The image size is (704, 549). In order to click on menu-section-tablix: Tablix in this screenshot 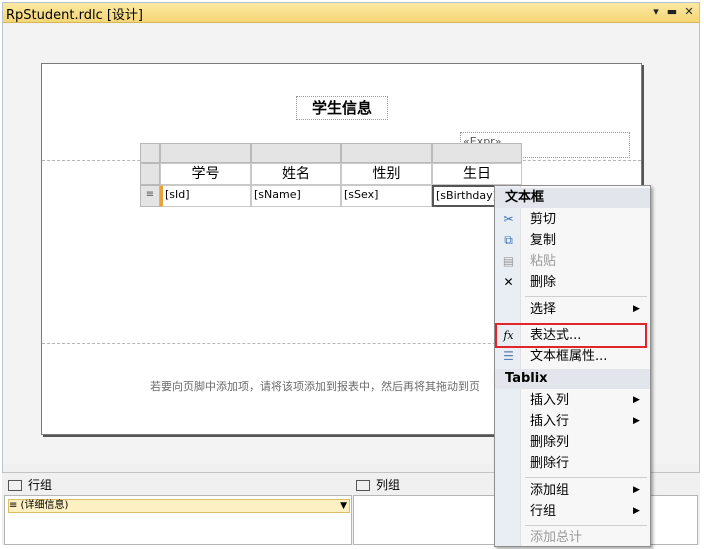, I will do `click(572, 379)`.